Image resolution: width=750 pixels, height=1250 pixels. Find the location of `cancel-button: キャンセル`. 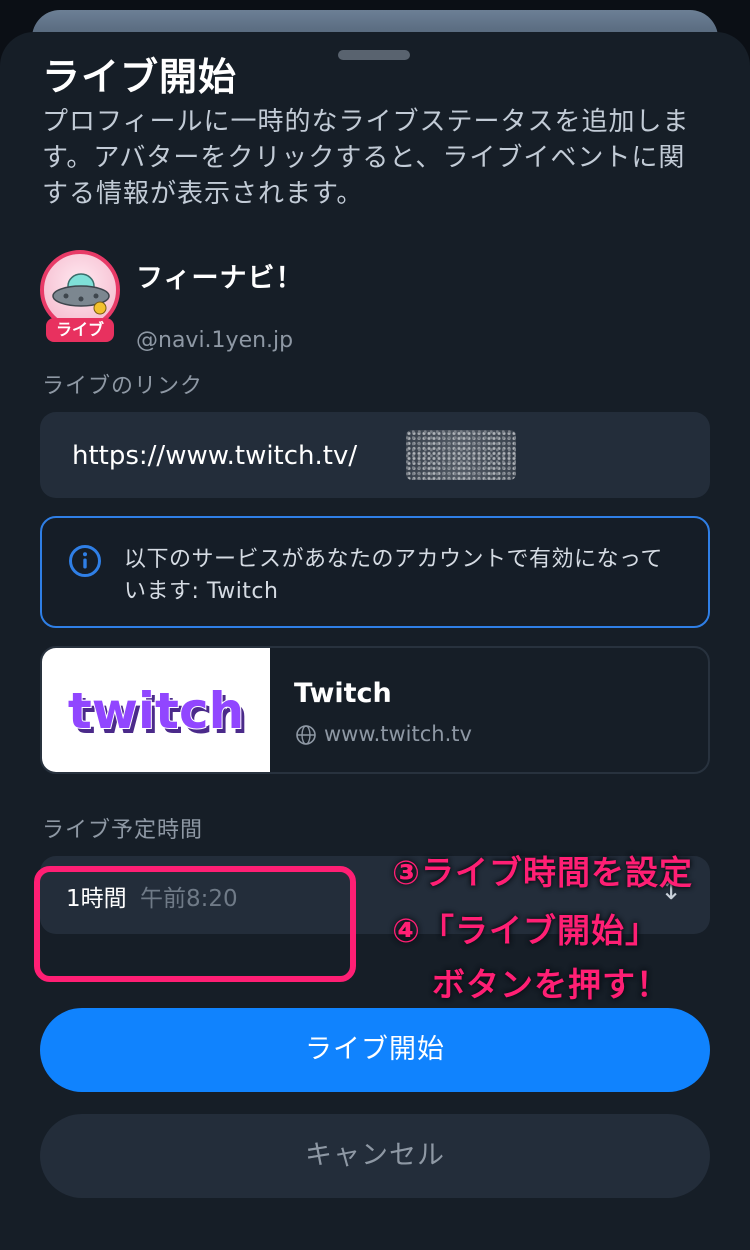

cancel-button: キャンセル is located at coordinates (375, 1156).